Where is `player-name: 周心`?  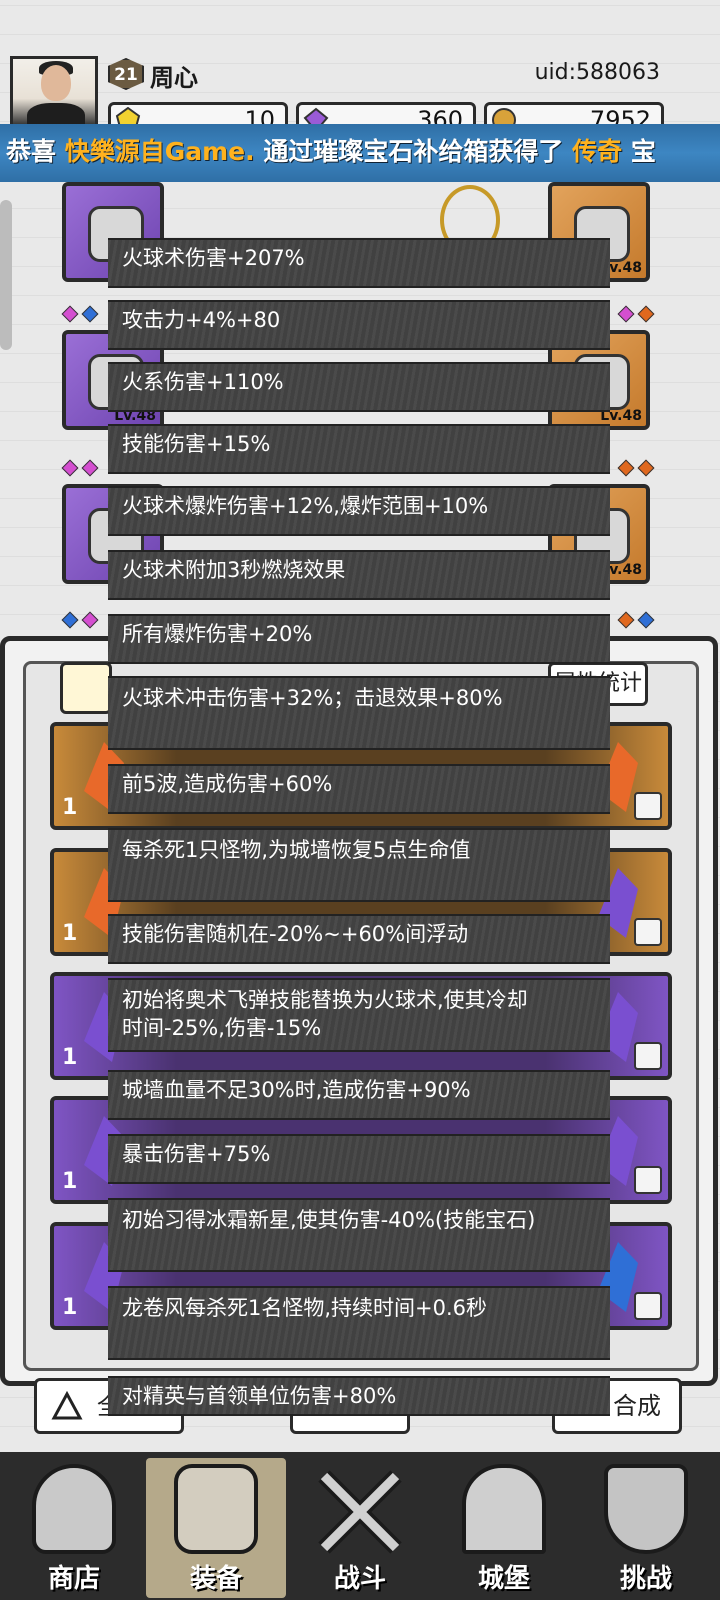 player-name: 周心 is located at coordinates (174, 78).